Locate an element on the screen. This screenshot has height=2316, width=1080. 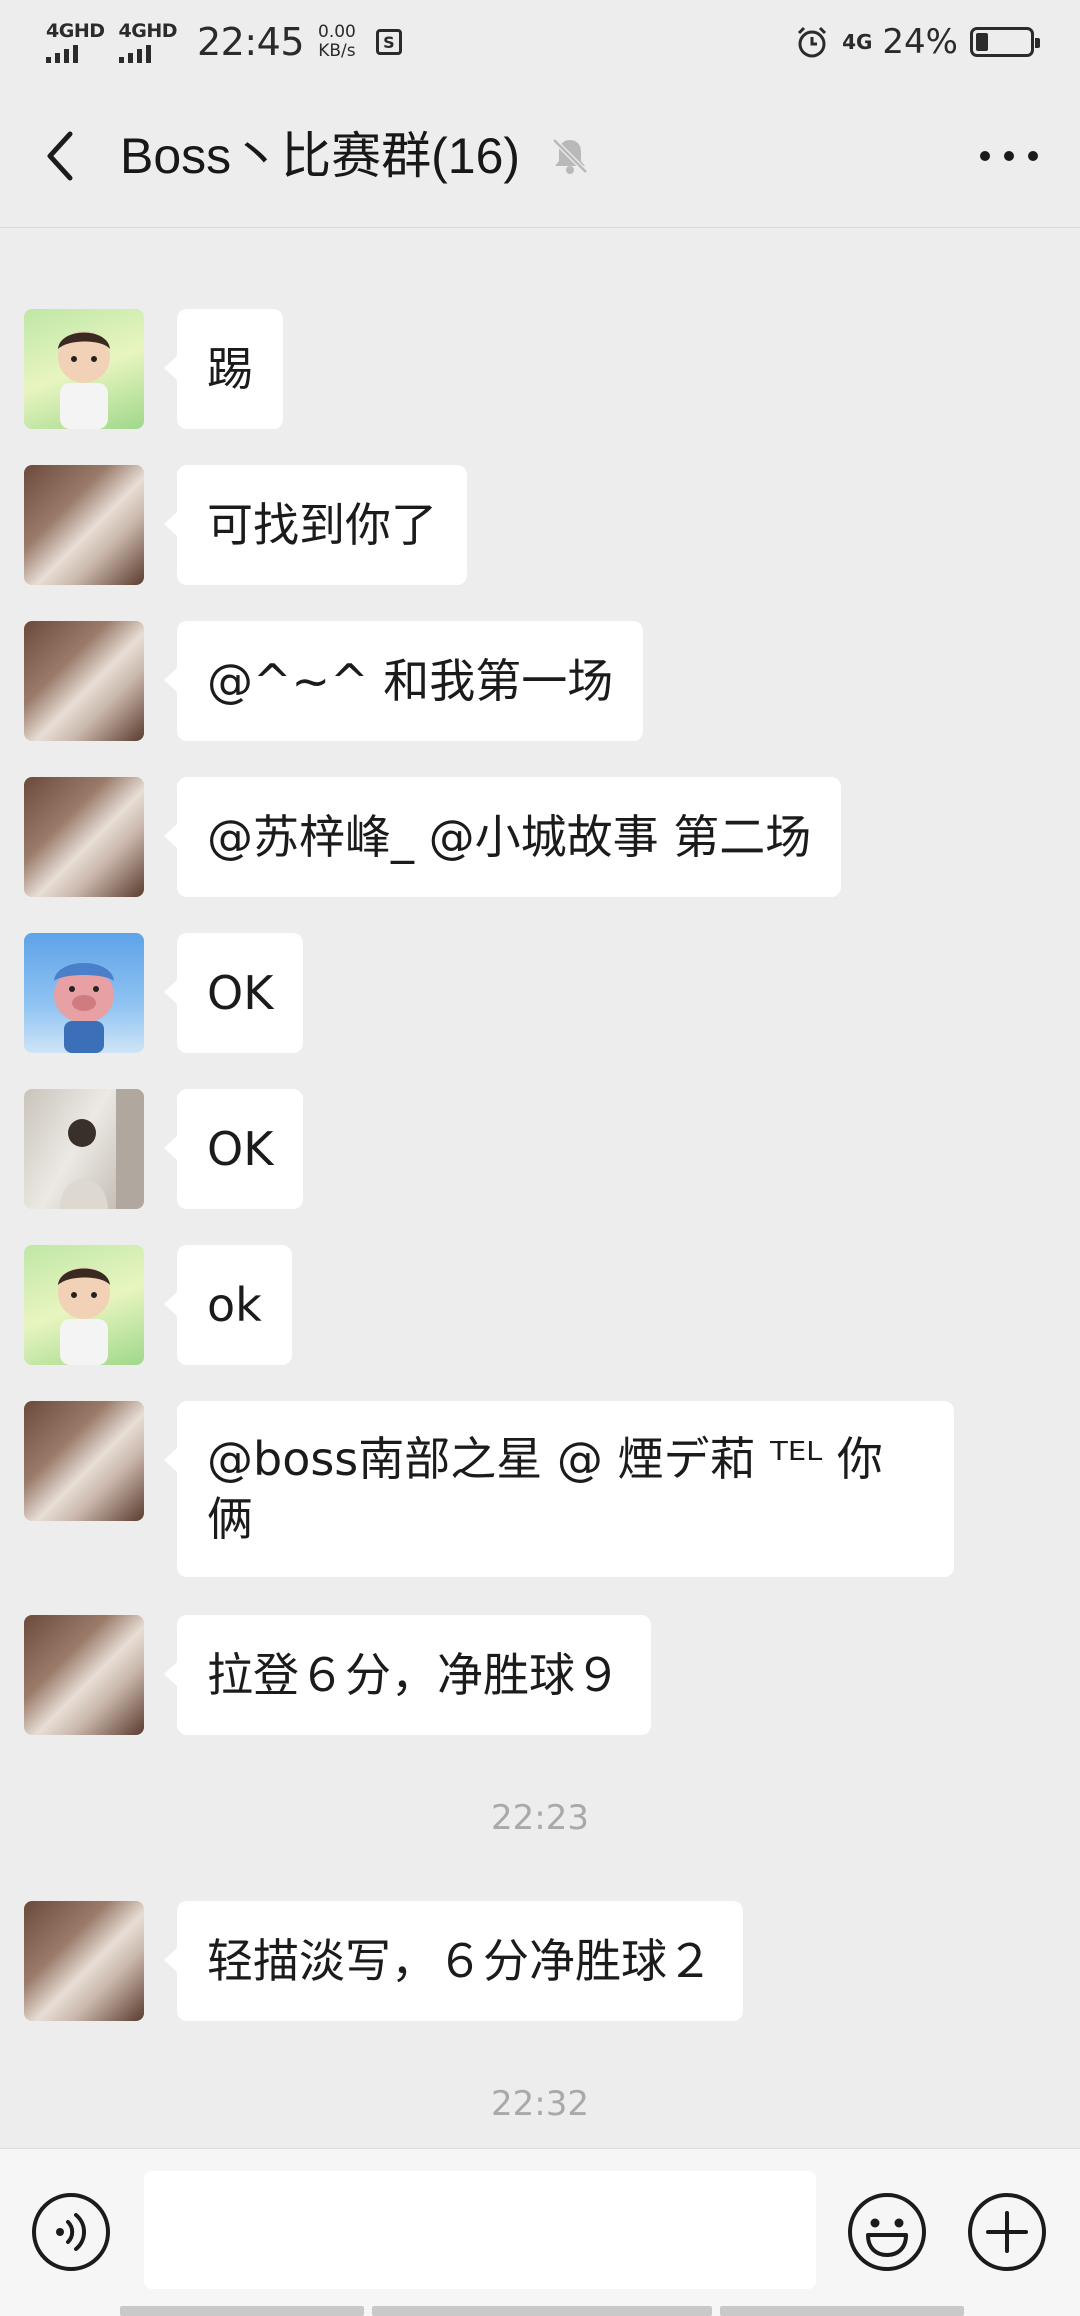
message-text: @^~^ 和我第一场 is located at coordinates (410, 681).